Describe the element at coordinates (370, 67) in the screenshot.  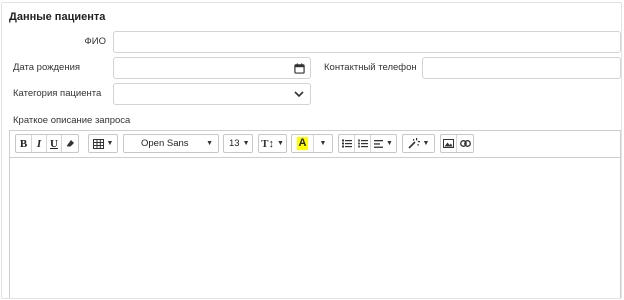
I see `phone-label: Контактный телефон` at that location.